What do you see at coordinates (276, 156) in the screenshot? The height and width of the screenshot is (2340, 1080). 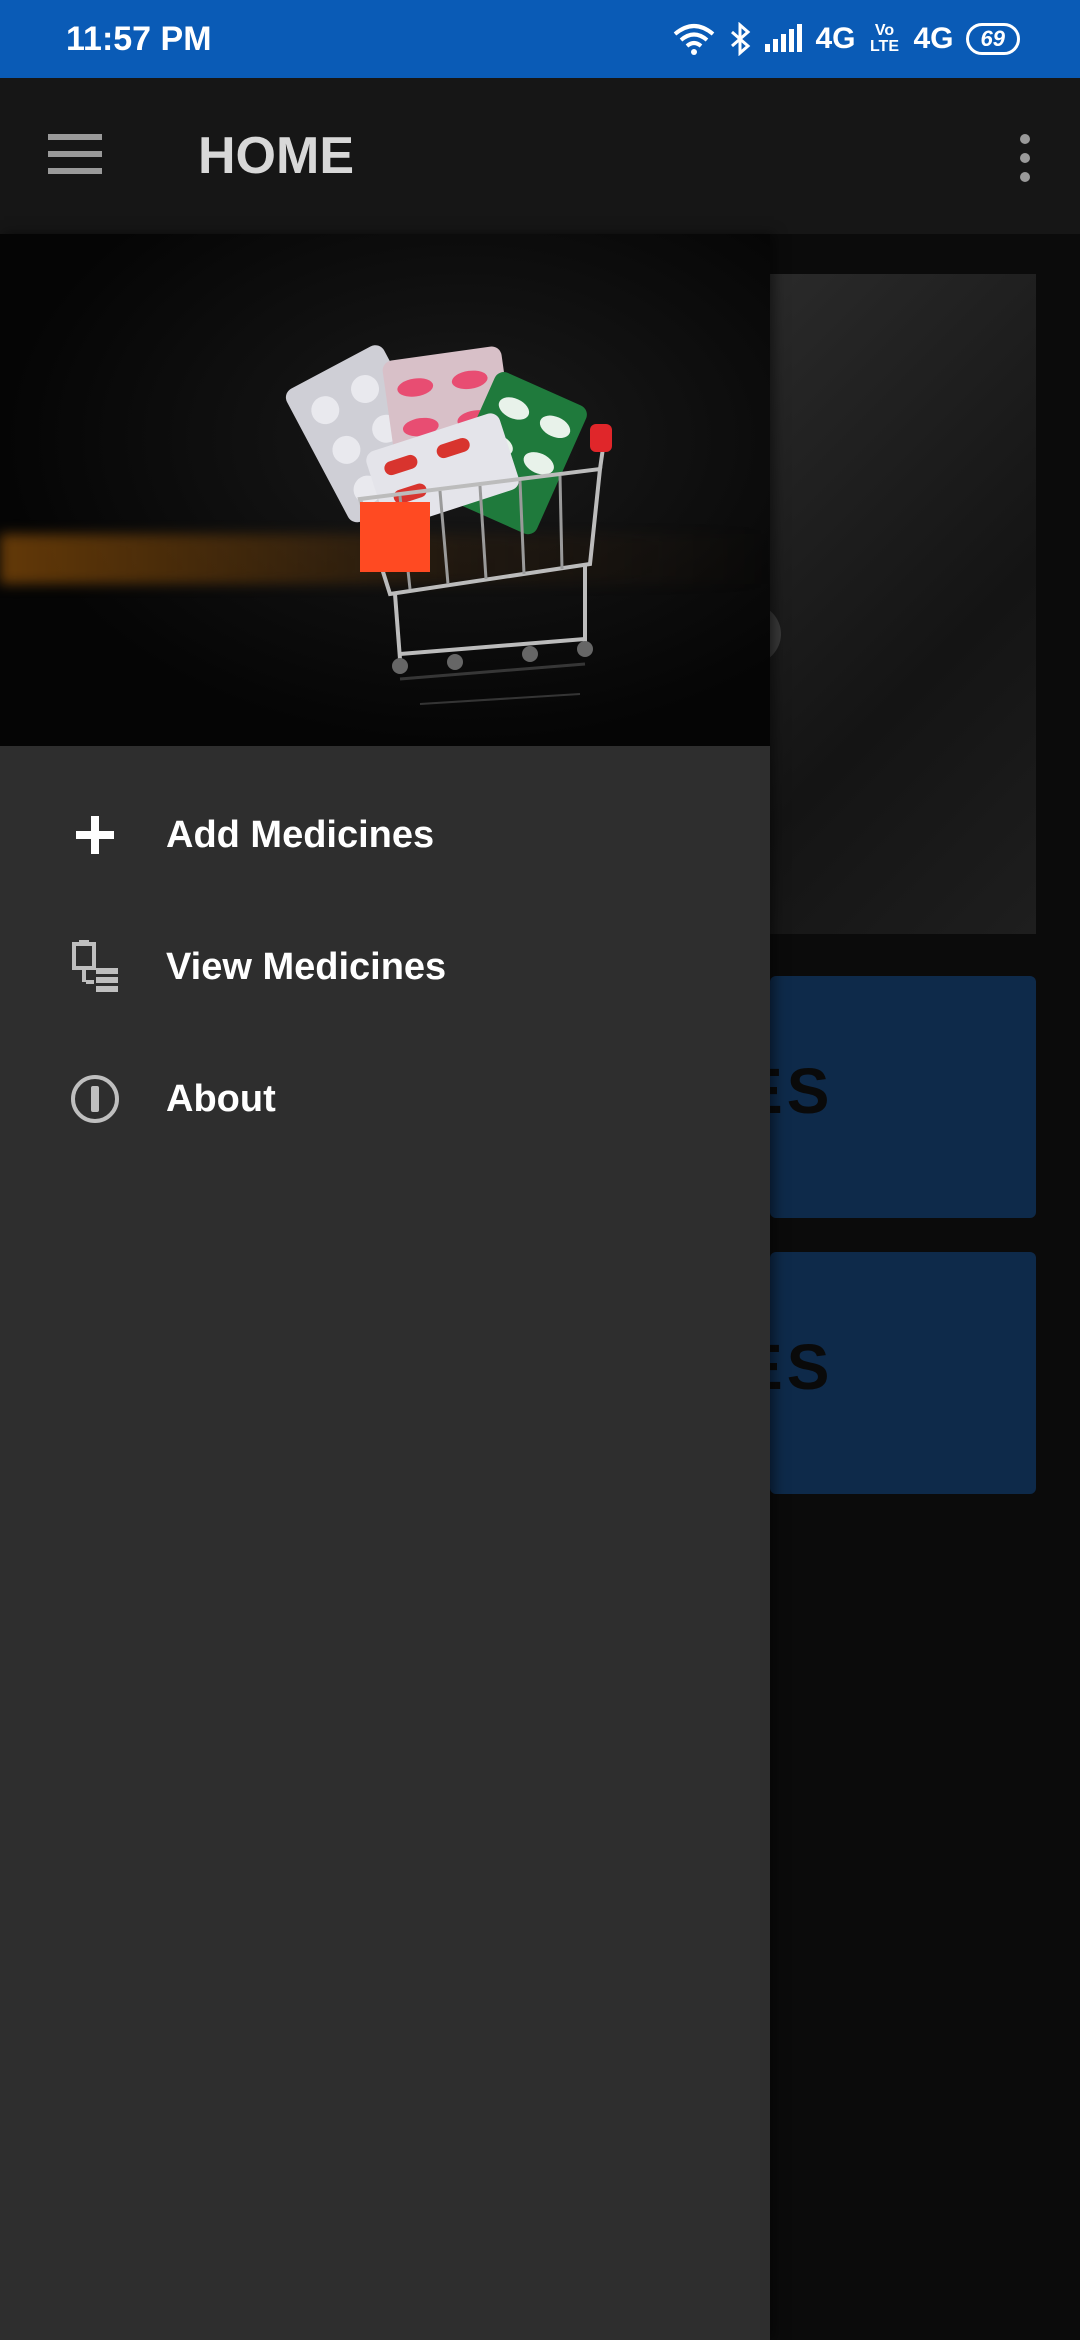 I see `page-title: HOME` at bounding box center [276, 156].